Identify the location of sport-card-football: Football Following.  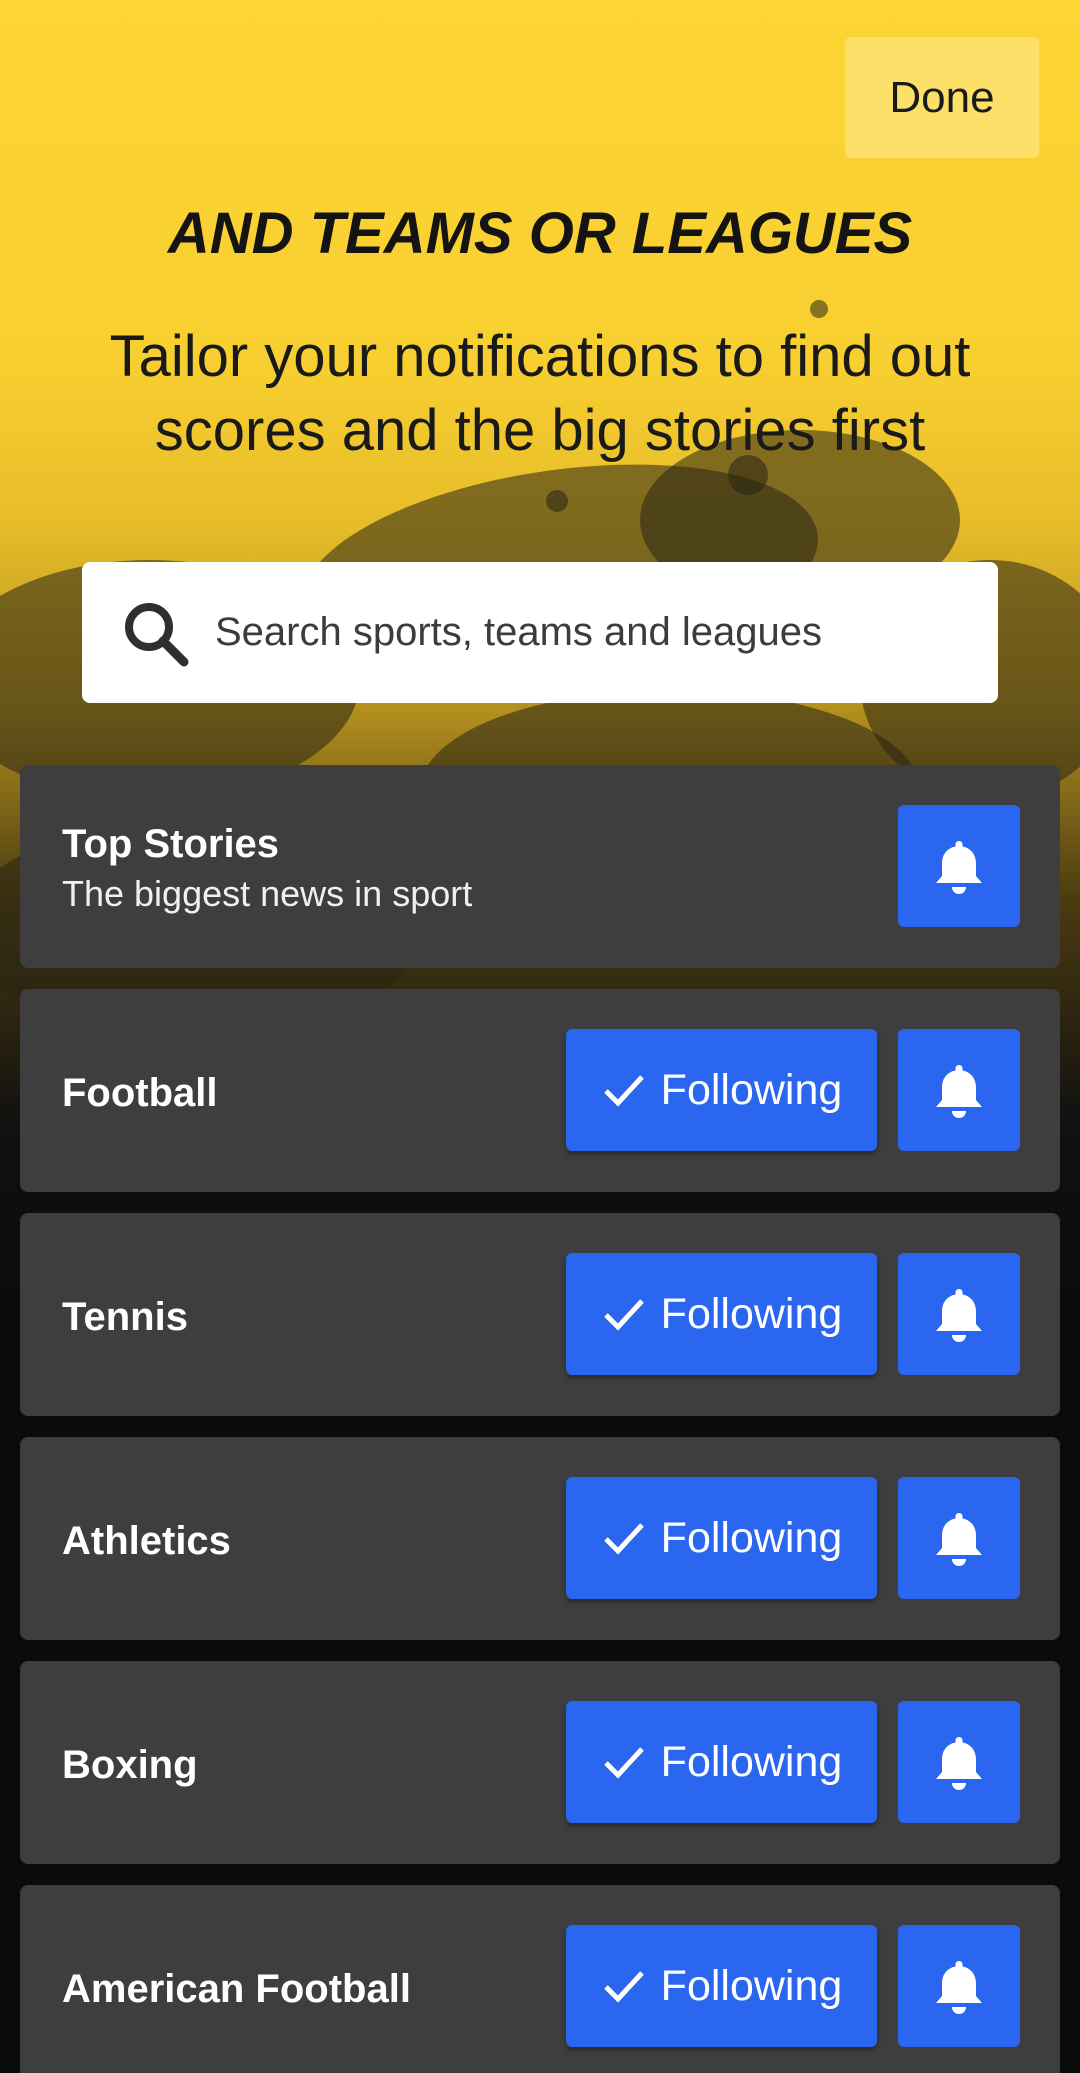
(540, 1090).